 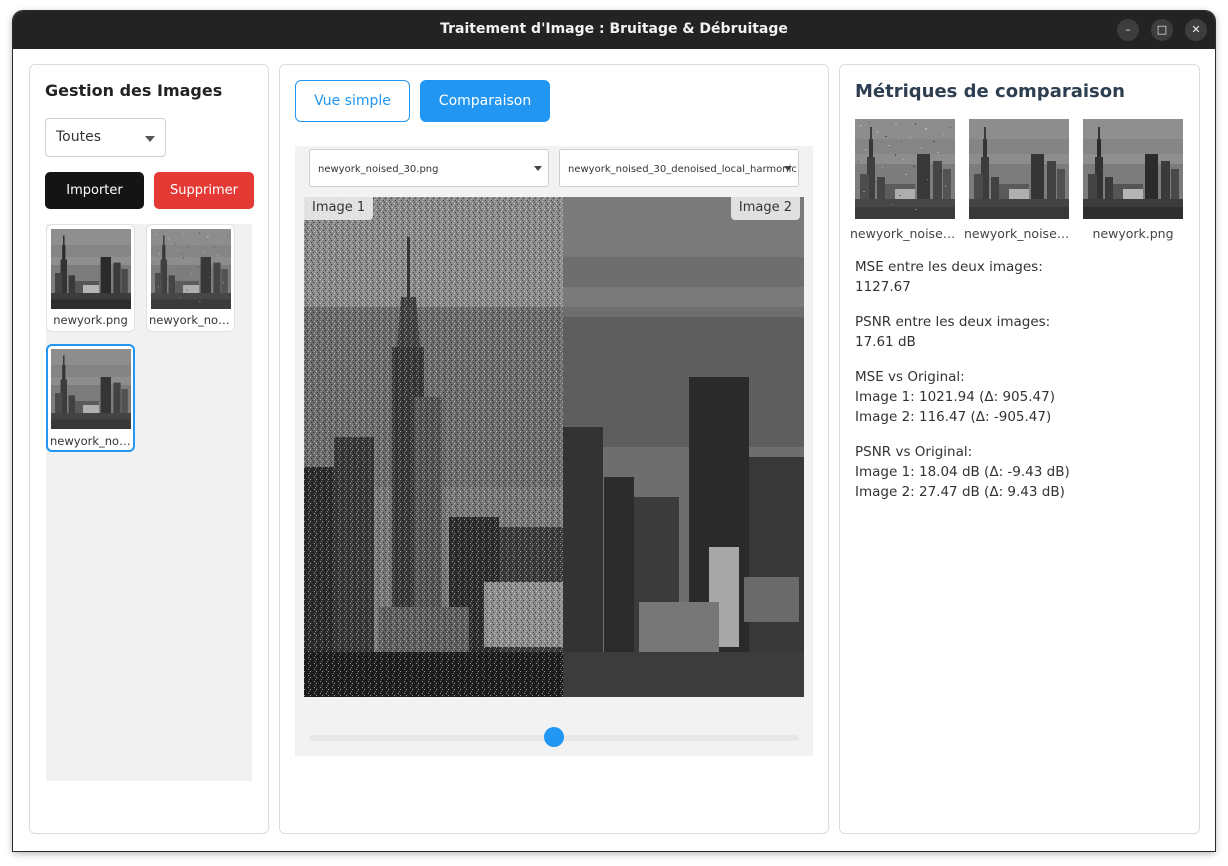 I want to click on panel-title: Gestion des Images, so click(x=134, y=90).